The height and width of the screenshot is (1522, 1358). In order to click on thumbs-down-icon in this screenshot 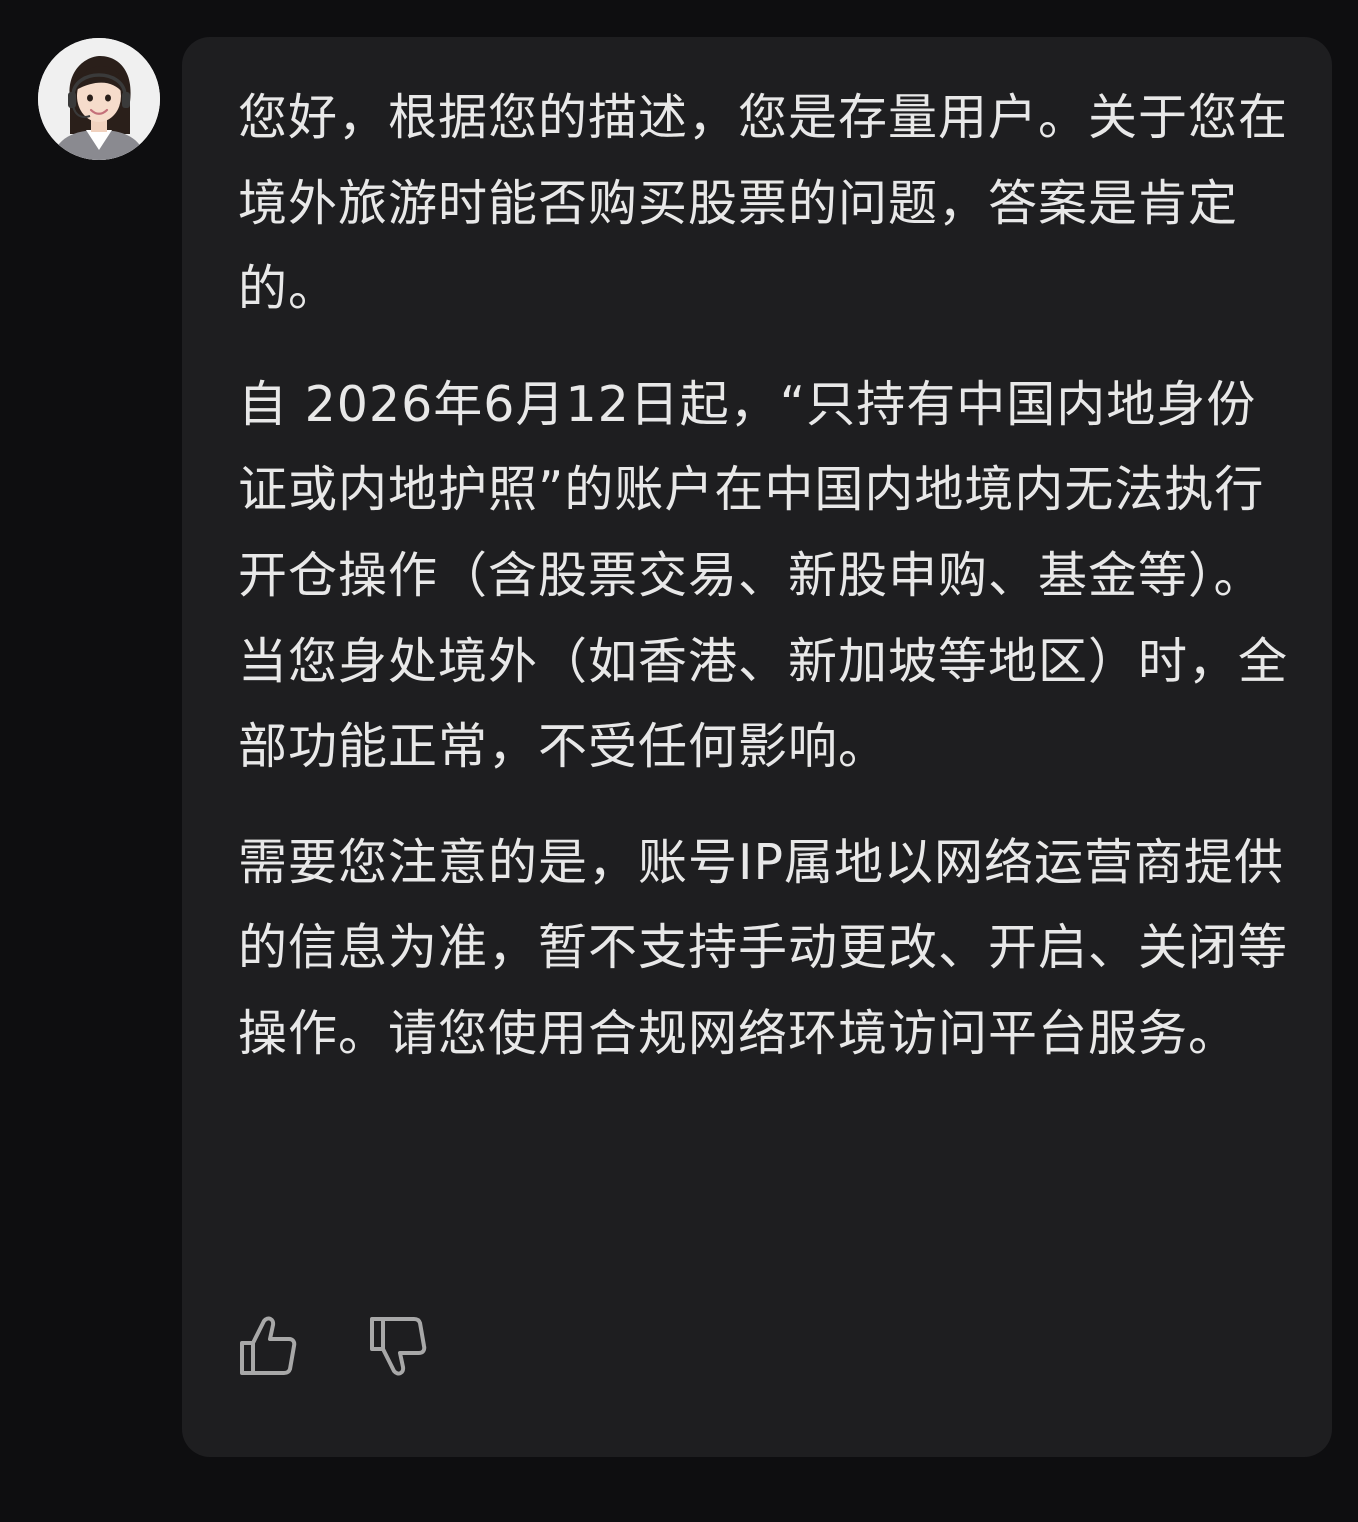, I will do `click(398, 1346)`.